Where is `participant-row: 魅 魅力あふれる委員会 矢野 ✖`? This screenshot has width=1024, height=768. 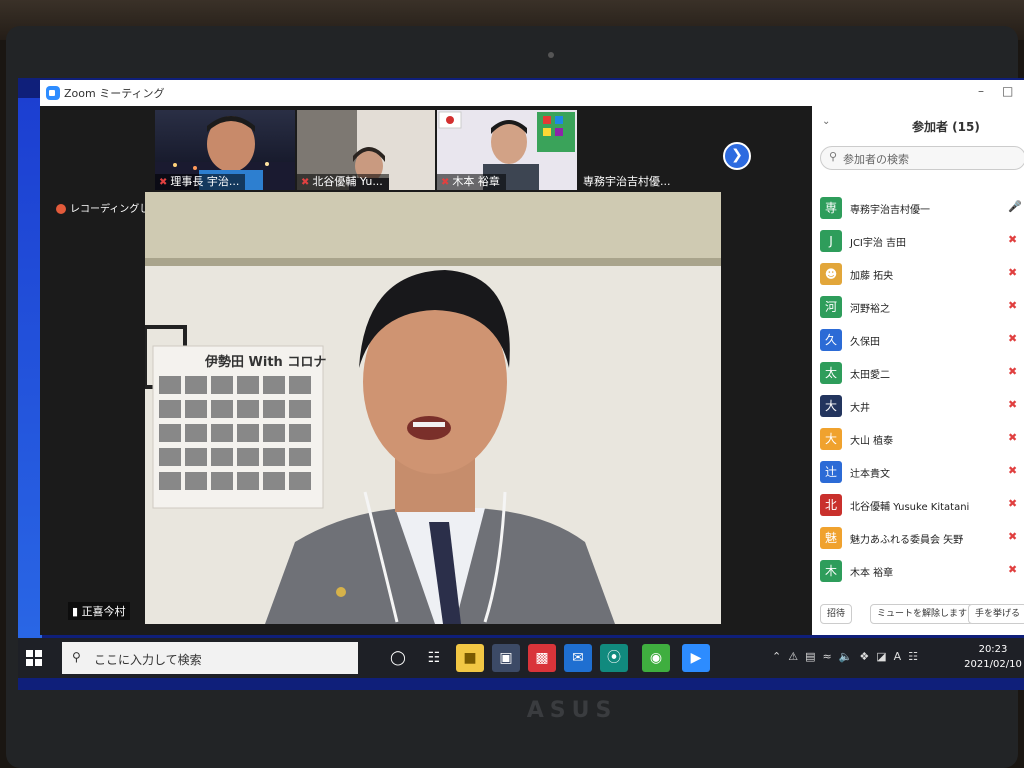 participant-row: 魅 魅力あふれる委員会 矢野 ✖ is located at coordinates (918, 538).